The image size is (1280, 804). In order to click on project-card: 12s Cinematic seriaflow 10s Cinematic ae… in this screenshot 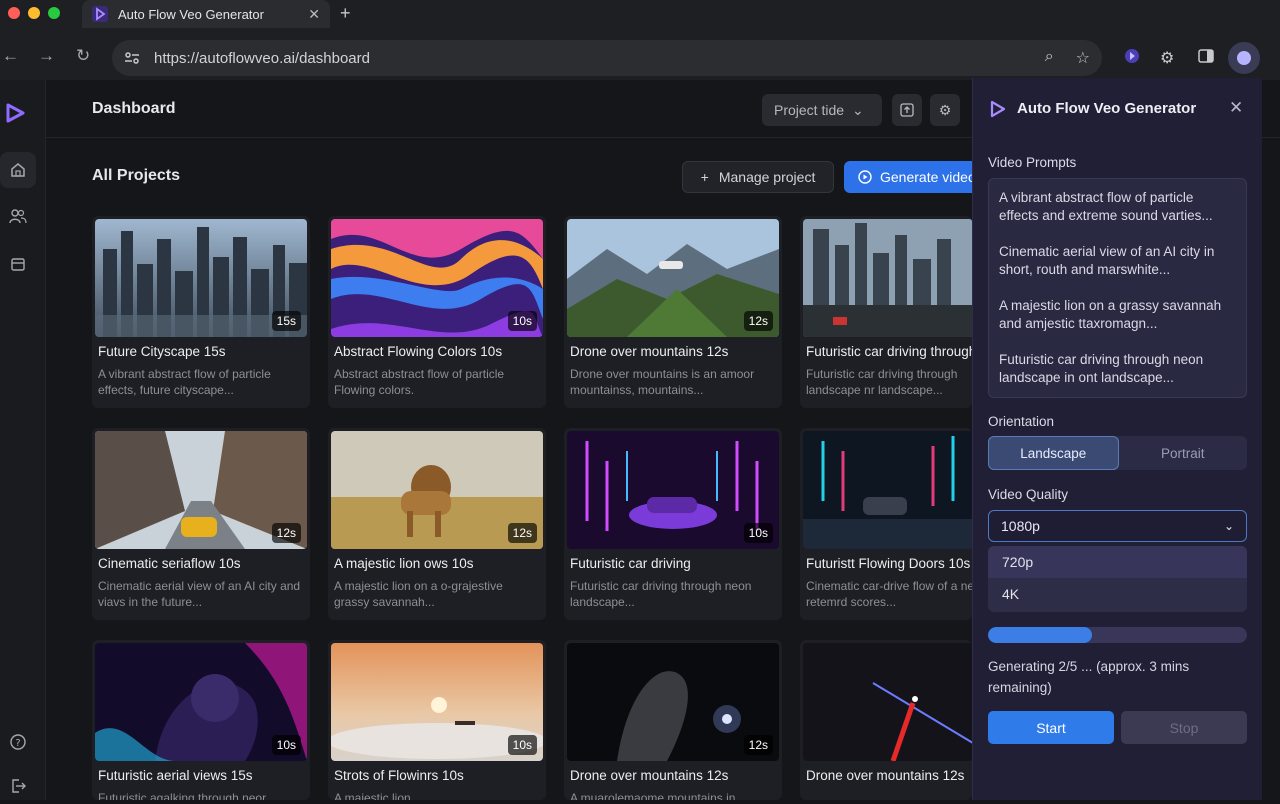, I will do `click(201, 524)`.